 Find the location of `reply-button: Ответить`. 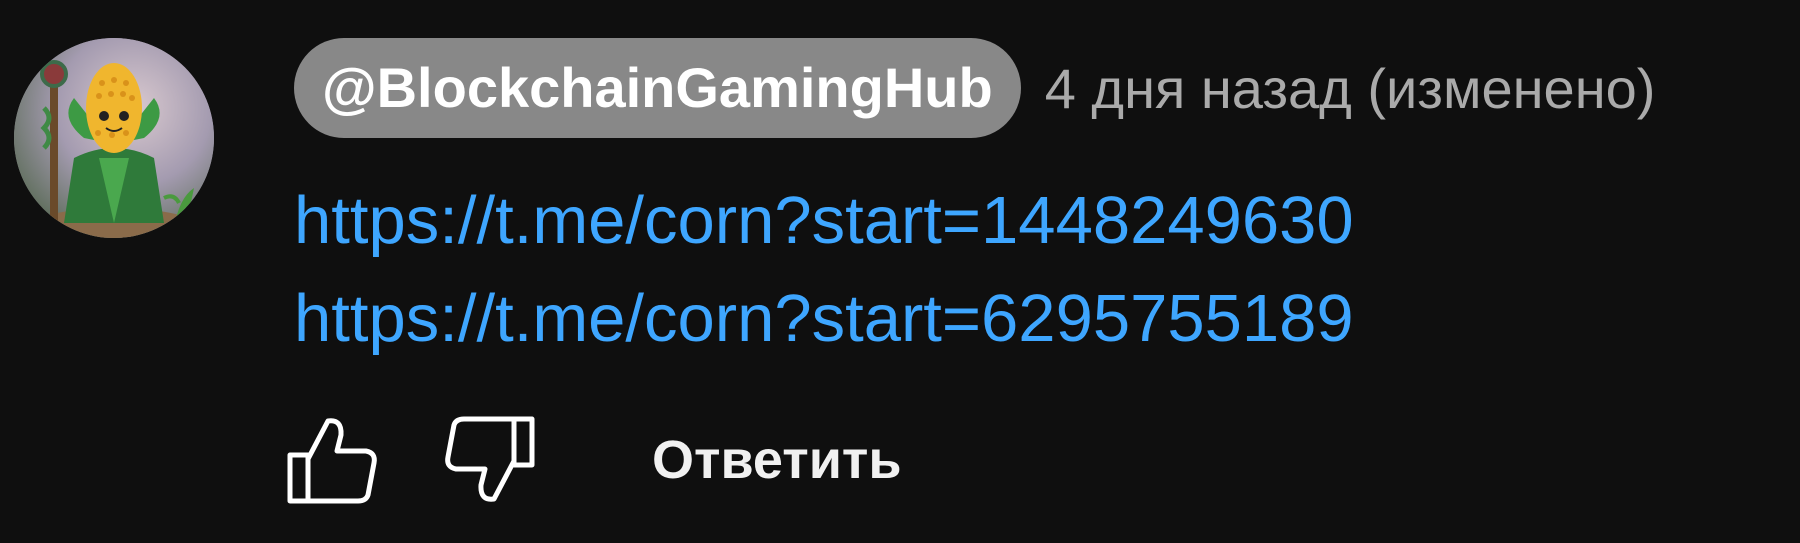

reply-button: Ответить is located at coordinates (777, 460).